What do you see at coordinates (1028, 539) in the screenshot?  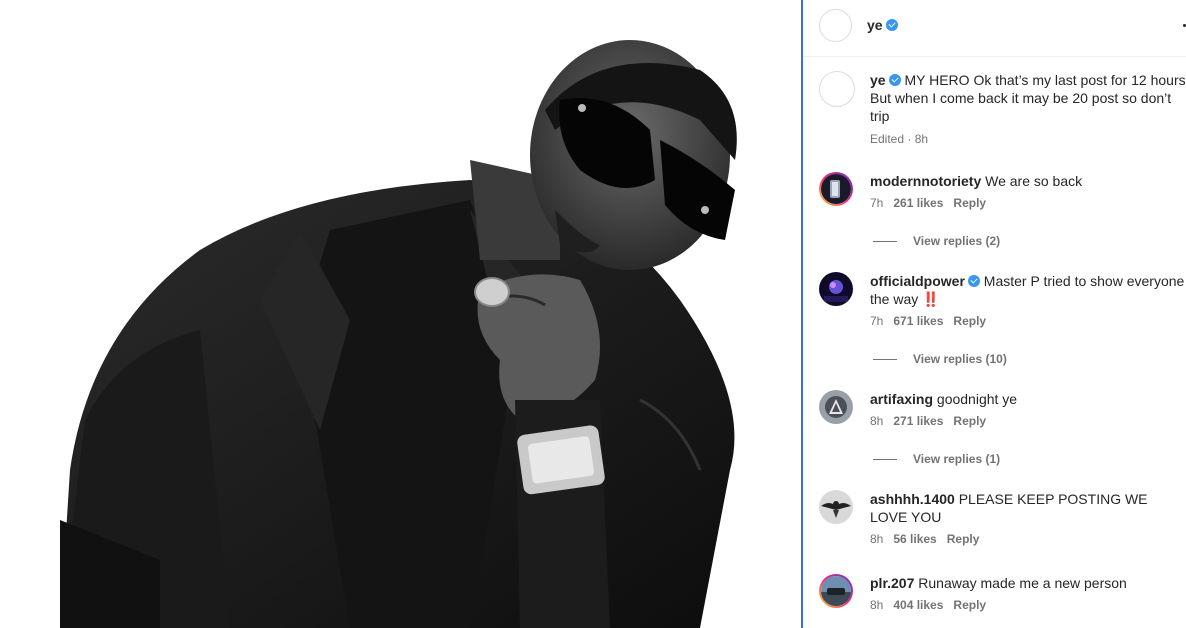 I see `comment-meta: 8h 56 likes Reply` at bounding box center [1028, 539].